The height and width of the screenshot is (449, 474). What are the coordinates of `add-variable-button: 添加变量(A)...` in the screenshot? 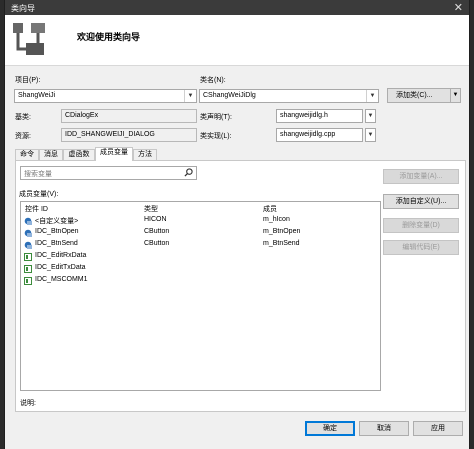 It's located at (421, 176).